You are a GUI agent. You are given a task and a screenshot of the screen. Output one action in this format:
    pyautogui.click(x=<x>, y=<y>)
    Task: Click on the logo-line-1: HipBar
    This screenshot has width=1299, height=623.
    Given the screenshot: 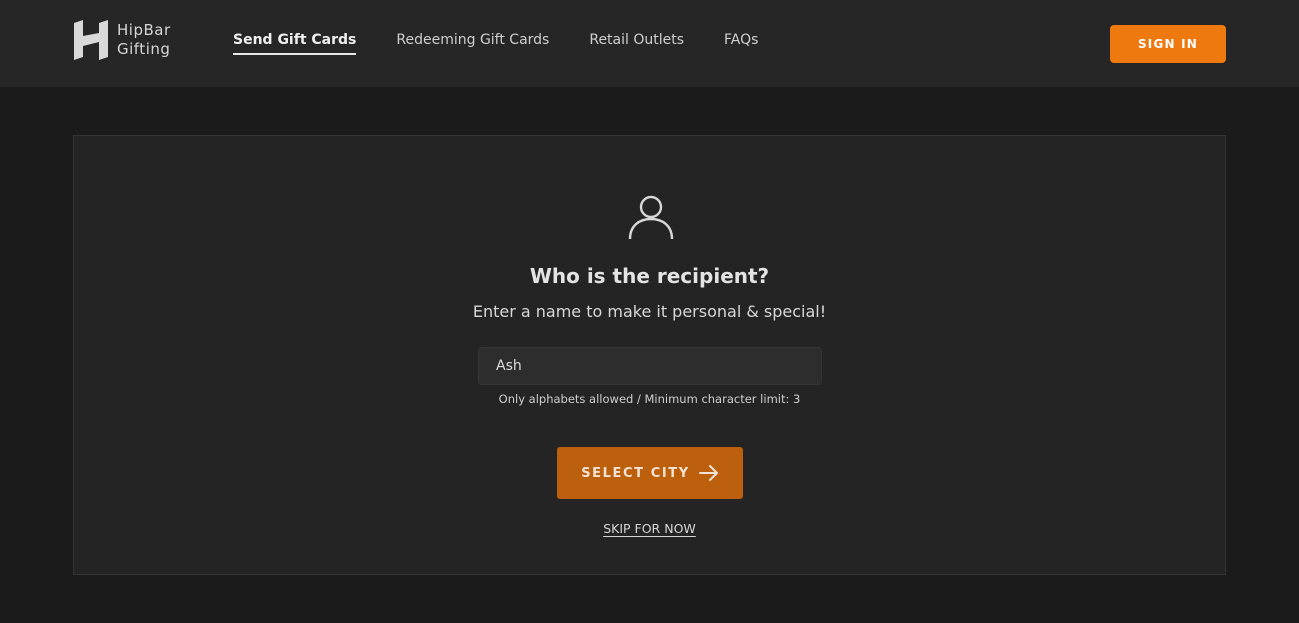 What is the action you would take?
    pyautogui.click(x=144, y=30)
    